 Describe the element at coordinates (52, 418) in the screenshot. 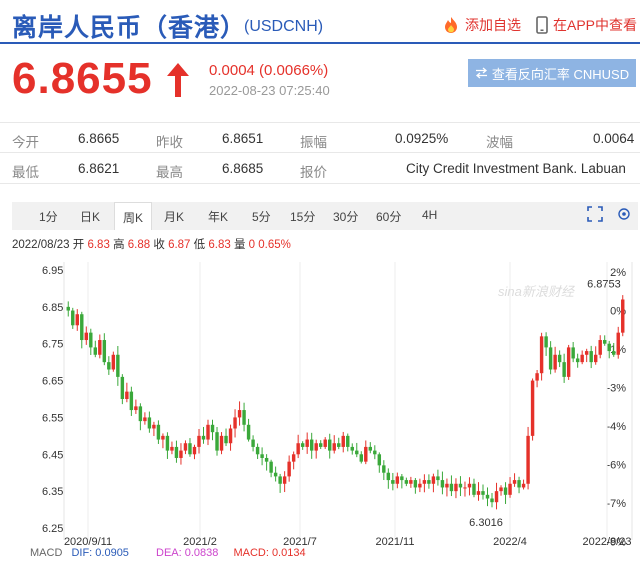

I see `y-tick-label: 6.55` at that location.